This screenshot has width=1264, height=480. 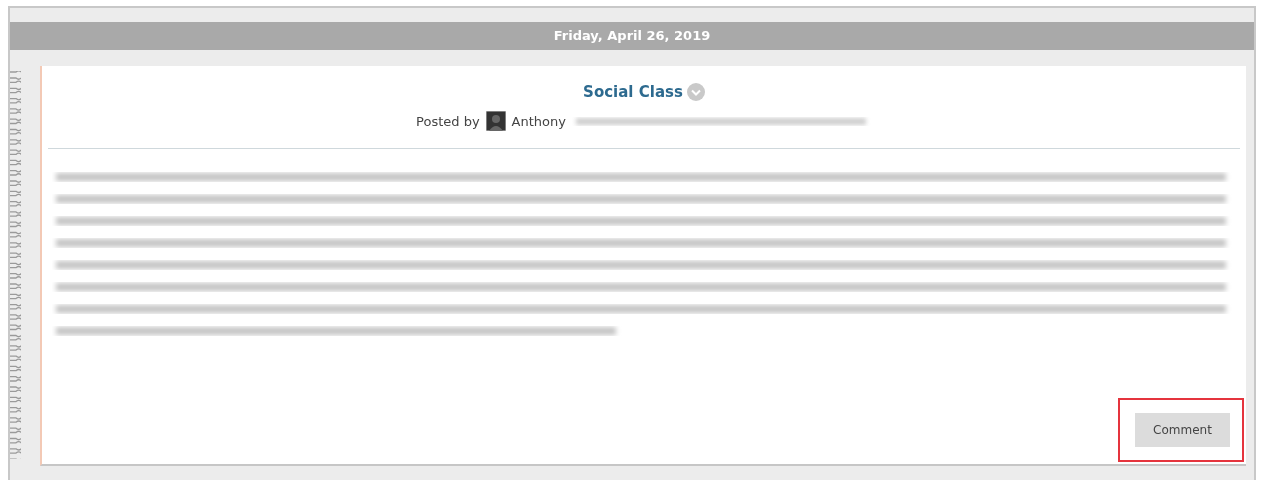 I want to click on posted-by-label: Posted by, so click(x=448, y=121).